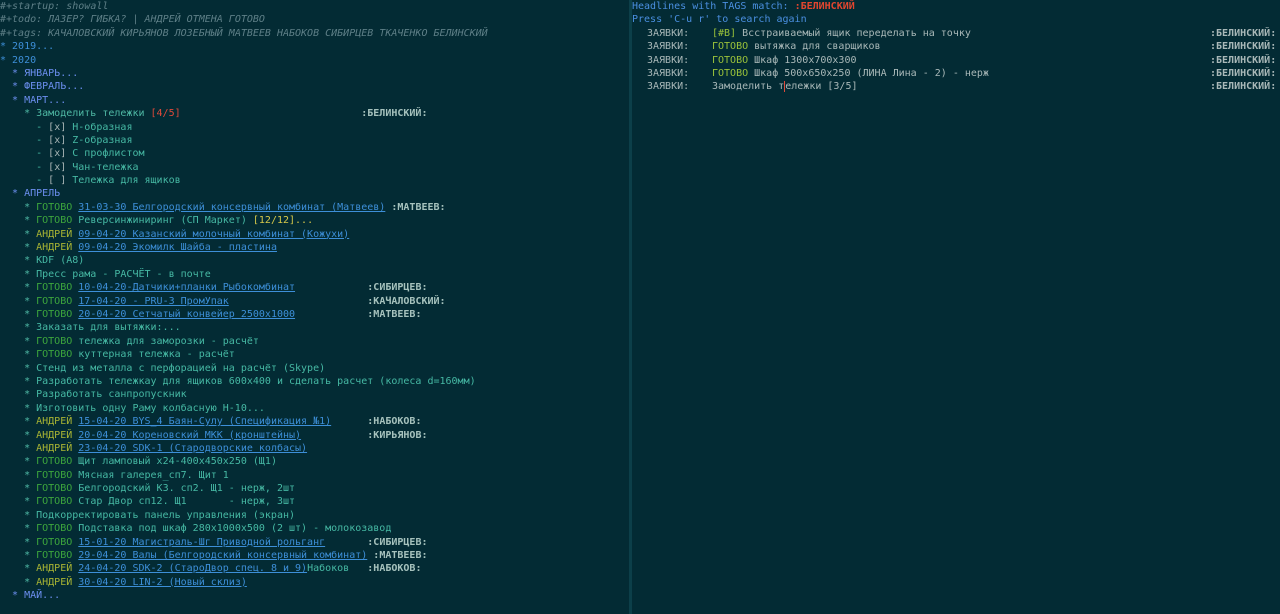 The width and height of the screenshot is (1280, 614). What do you see at coordinates (314, 501) in the screenshot?
I see `april-todo-item: * ГОТОВО Стар Двор сп12. Щ1 - нерж, 3шт` at bounding box center [314, 501].